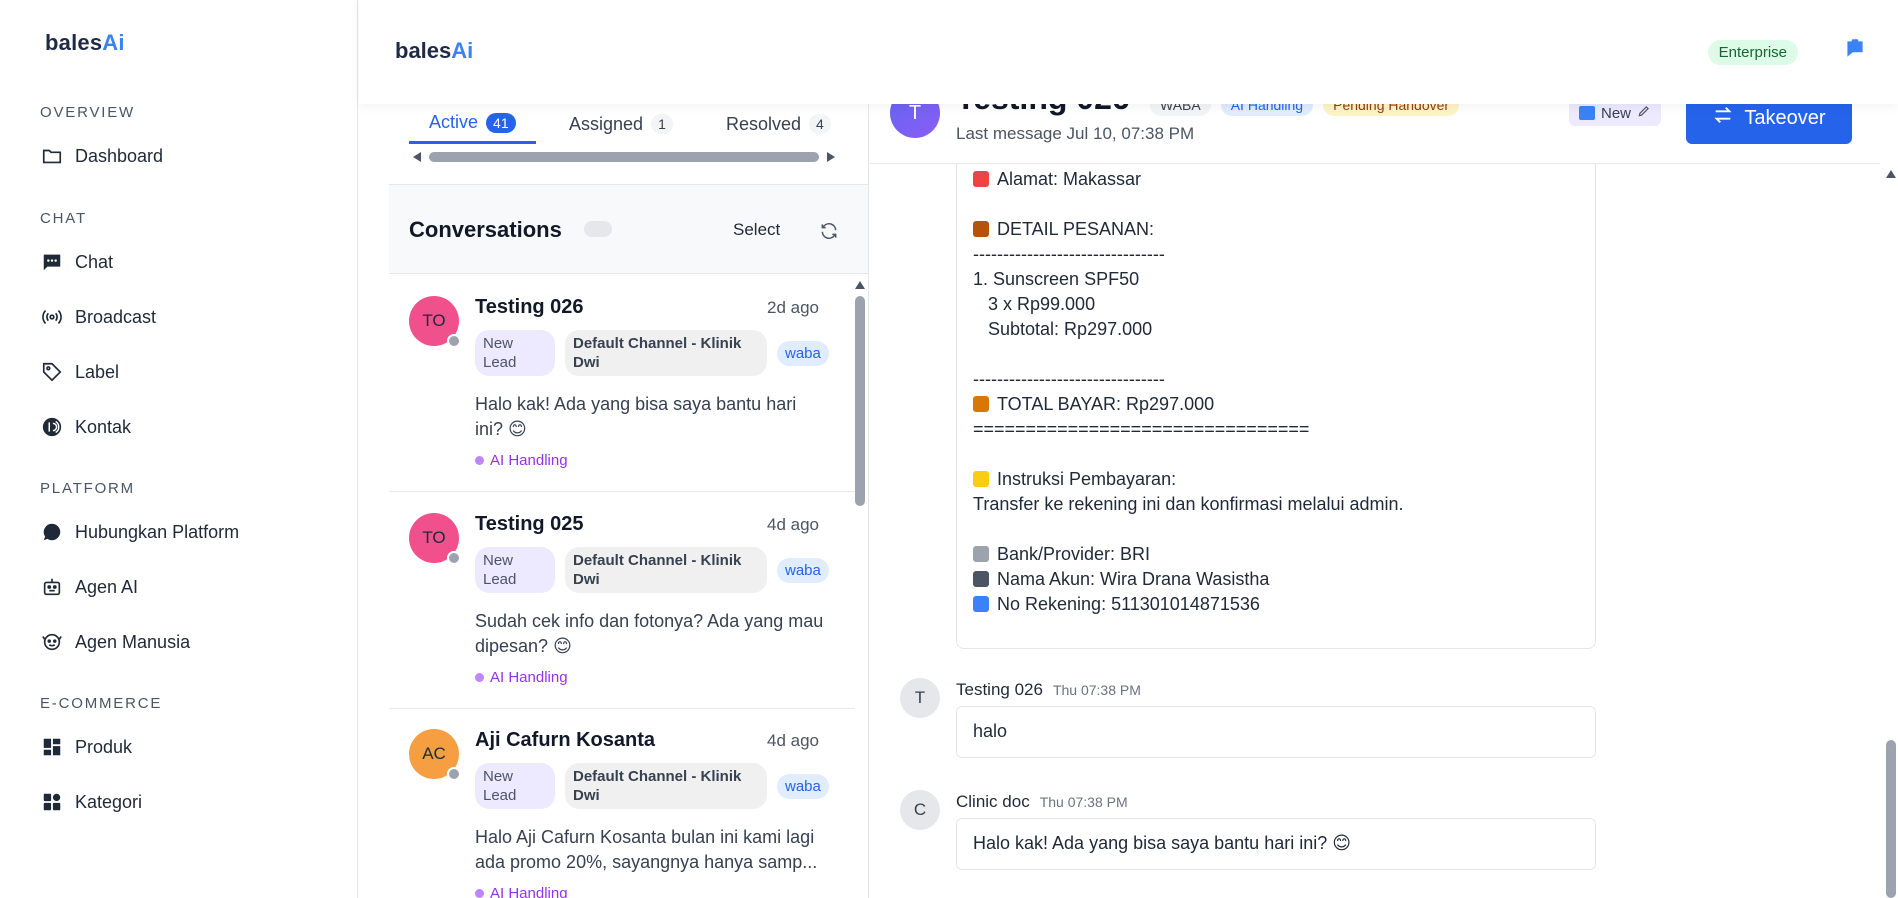  I want to click on order-card-line: ================================, so click(1141, 429).